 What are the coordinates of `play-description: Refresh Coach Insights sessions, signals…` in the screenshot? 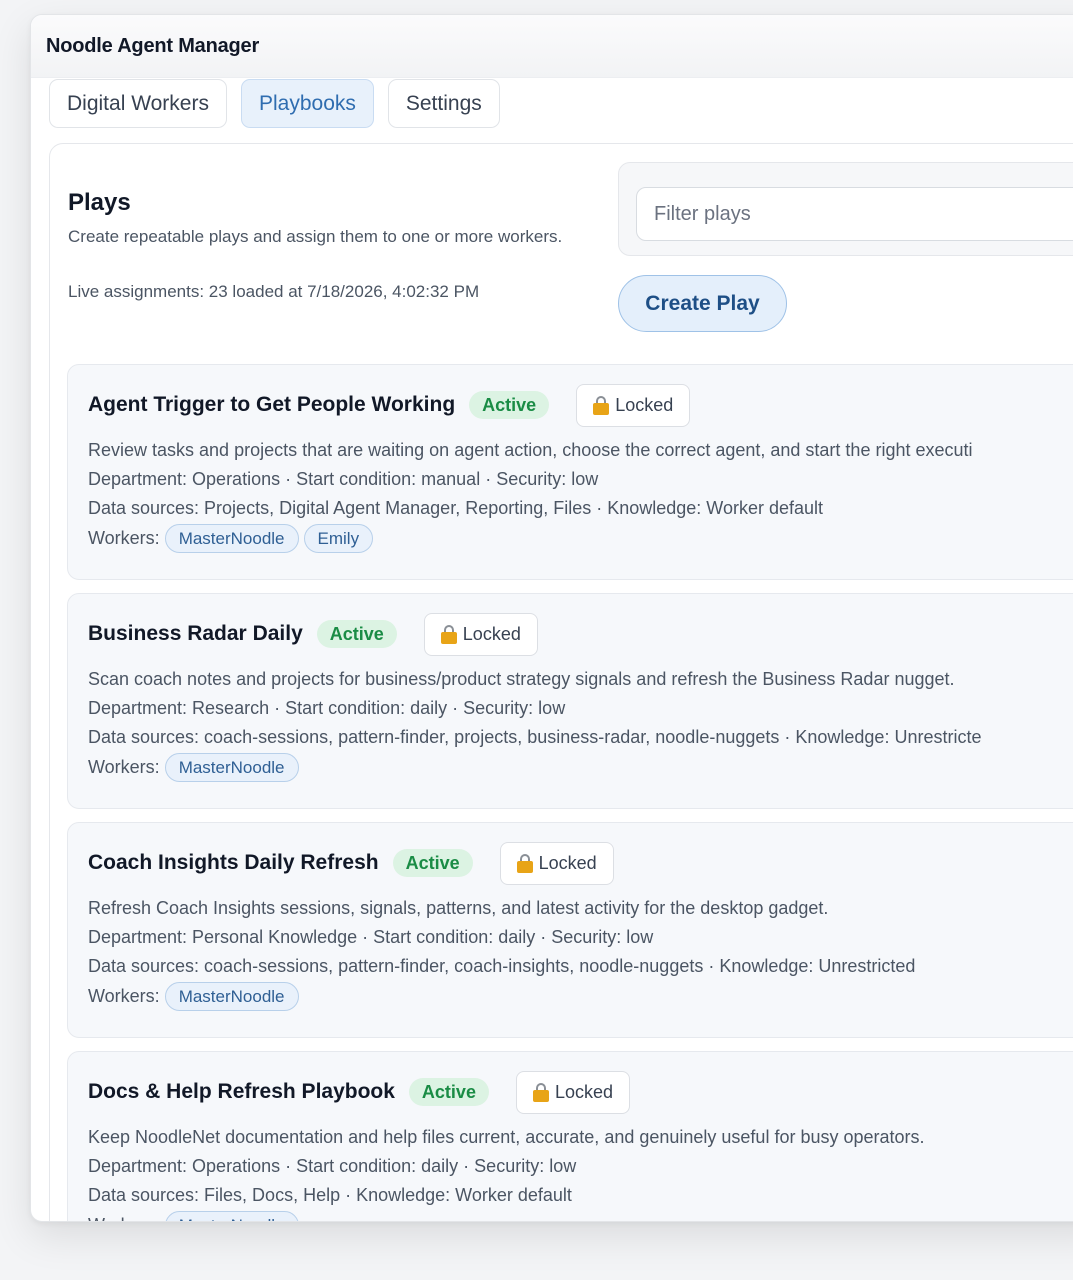 It's located at (458, 908).